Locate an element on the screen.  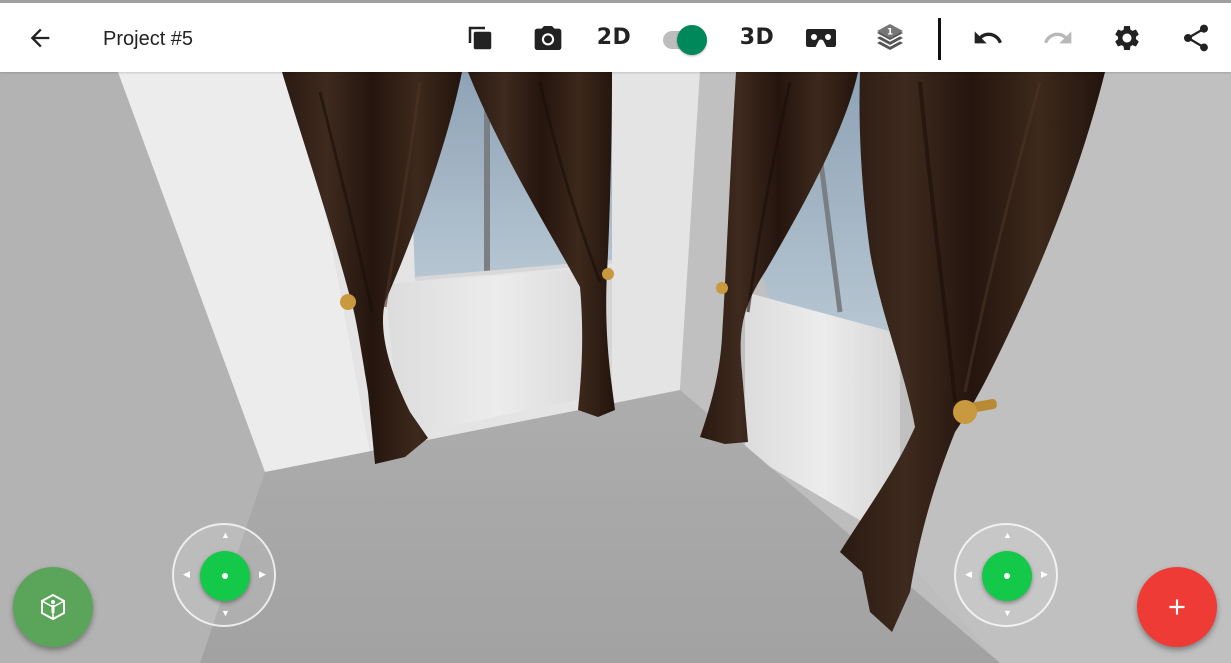
walk-mode-icon is located at coordinates (53, 607).